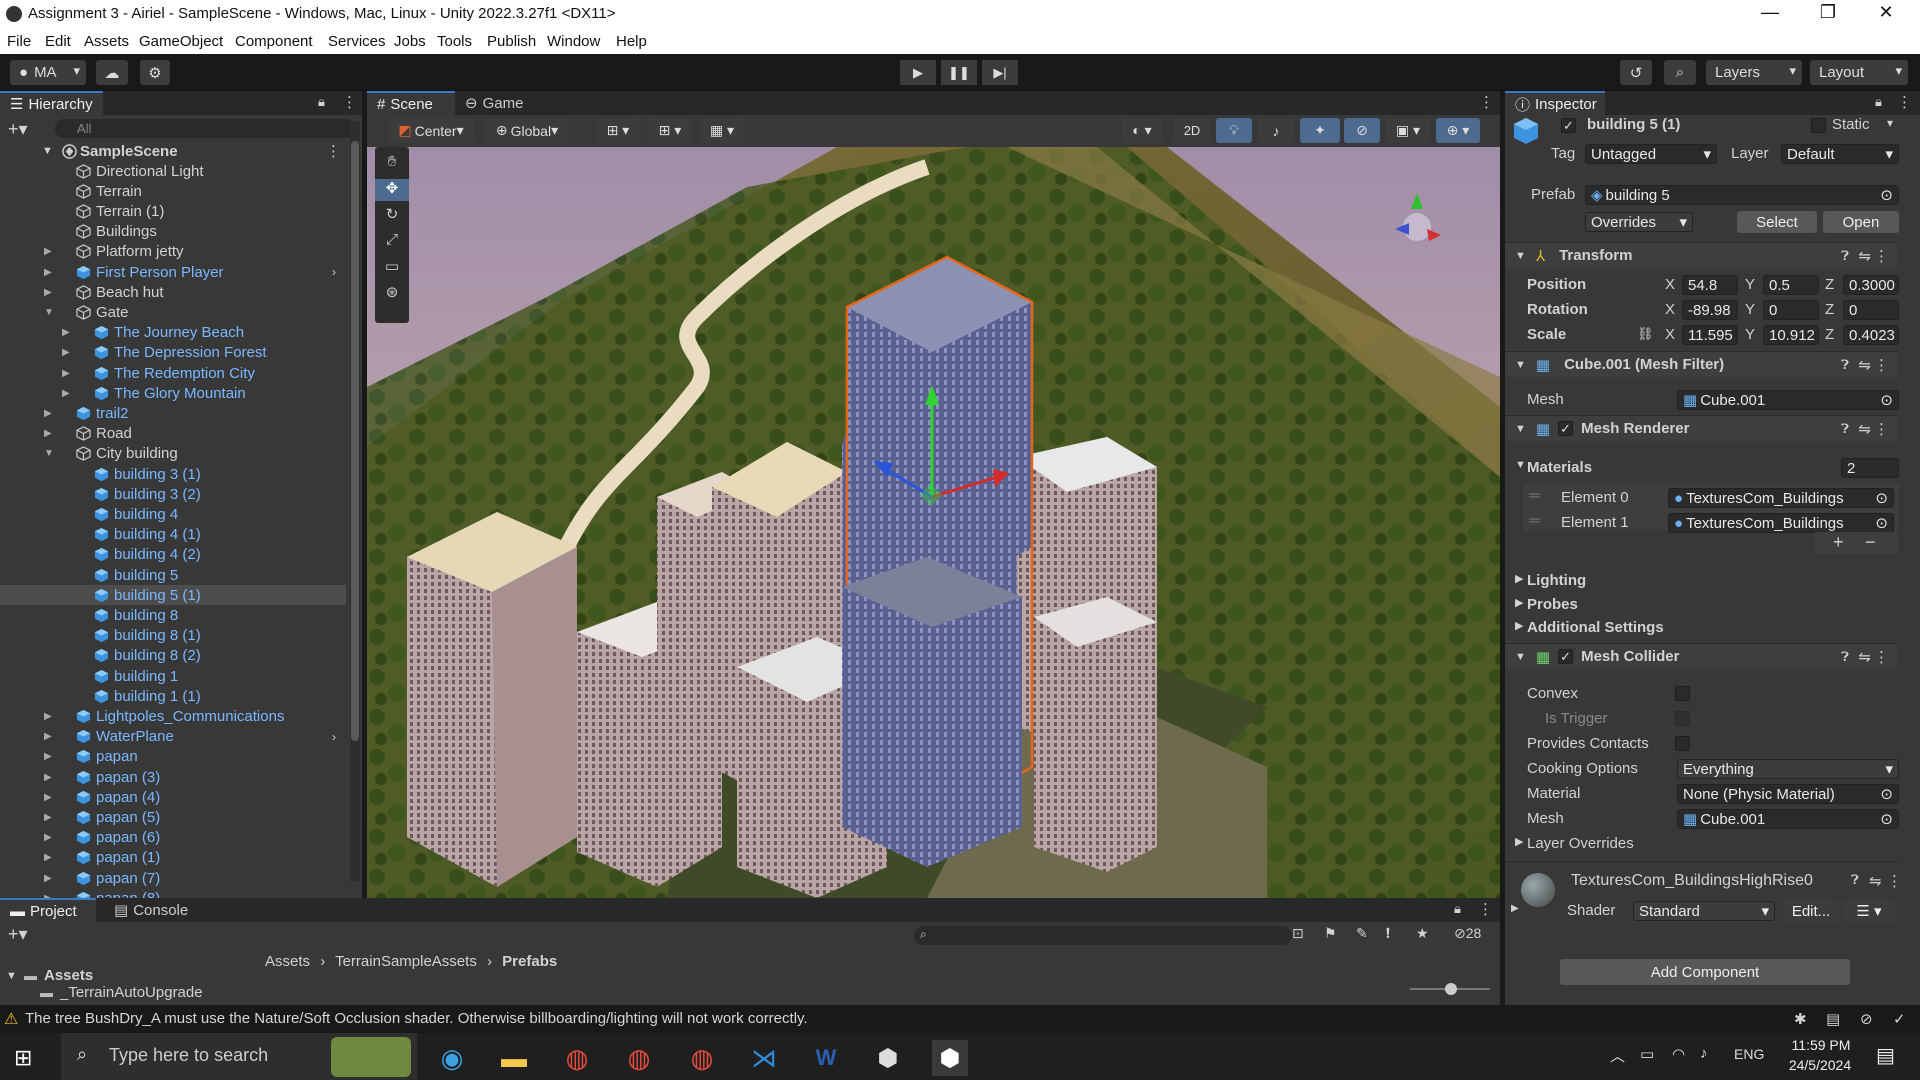 This screenshot has height=1080, width=1920. I want to click on mesh-collider-enabled-checkbox: ✓, so click(1566, 656).